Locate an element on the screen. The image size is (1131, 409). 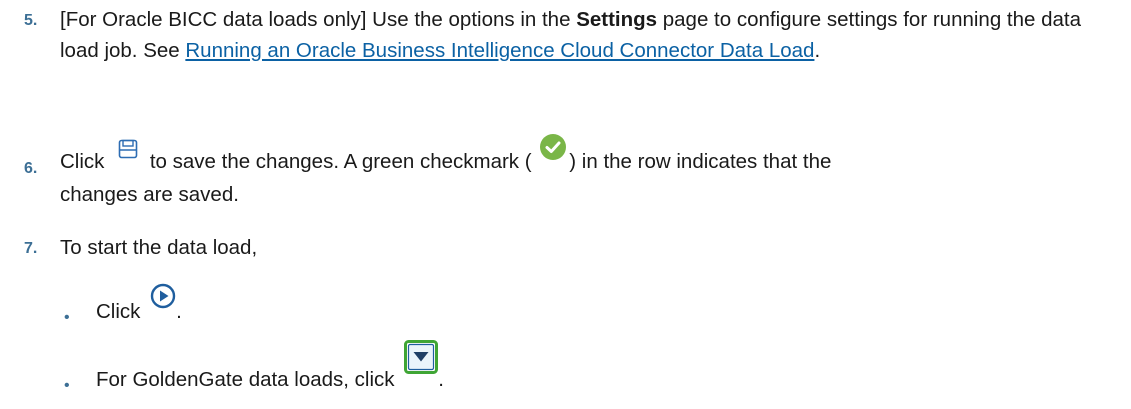
checkmark-description: ) in the row indicates that the is located at coordinates (700, 161).